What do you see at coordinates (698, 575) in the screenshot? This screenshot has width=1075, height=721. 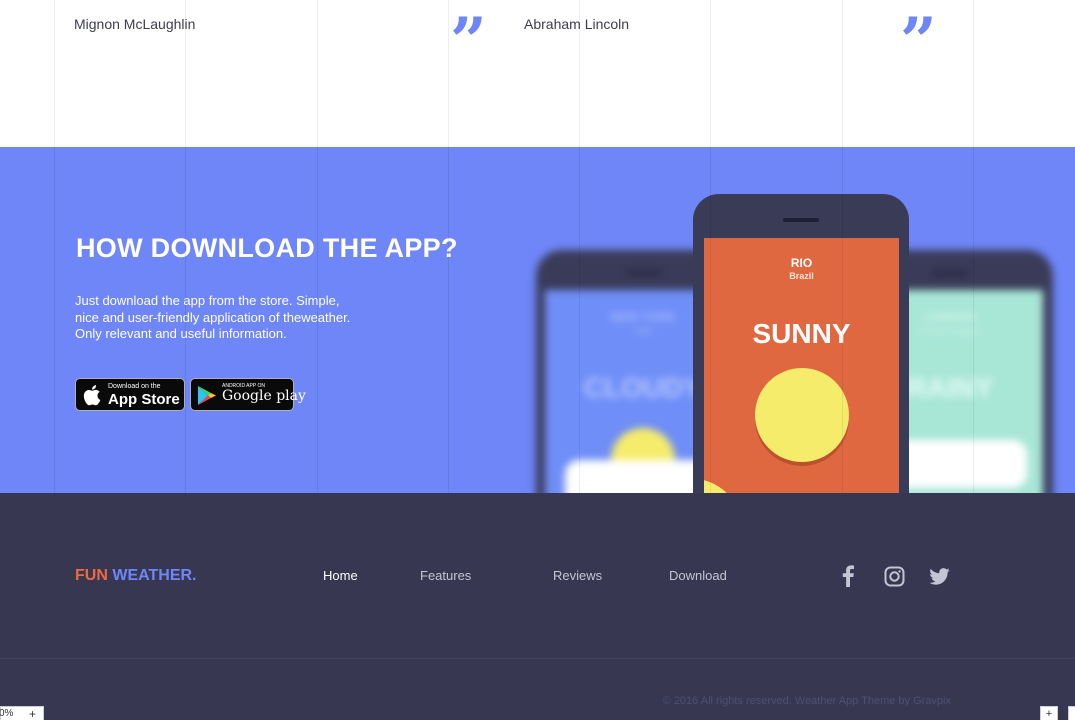 I see `nav-download: Download` at bounding box center [698, 575].